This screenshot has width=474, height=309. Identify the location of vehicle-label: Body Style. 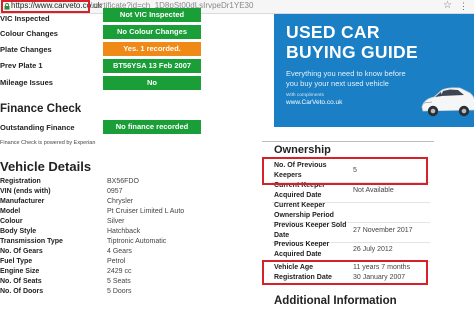
(18, 231).